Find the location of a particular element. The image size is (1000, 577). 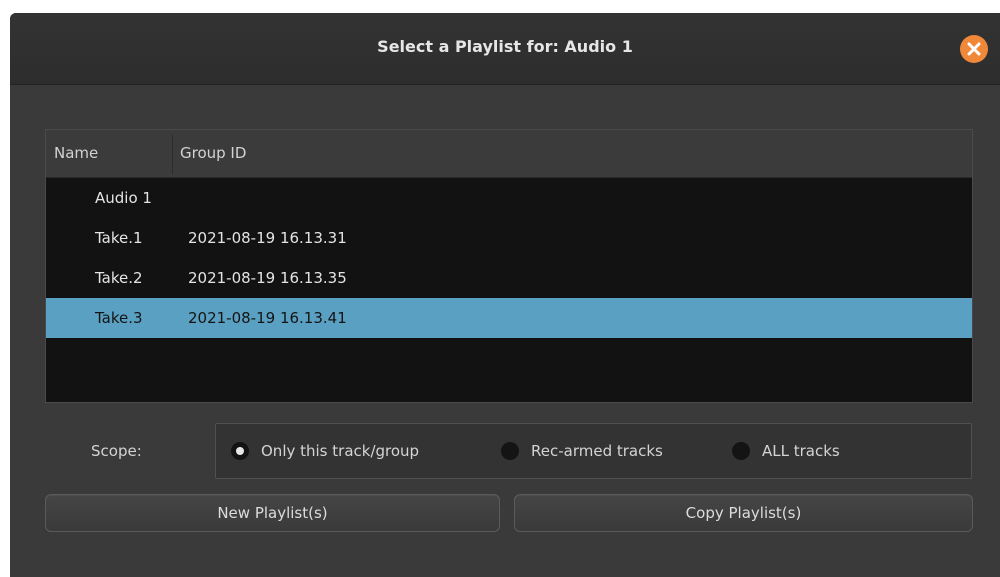

list-header: Name Group ID is located at coordinates (509, 154).